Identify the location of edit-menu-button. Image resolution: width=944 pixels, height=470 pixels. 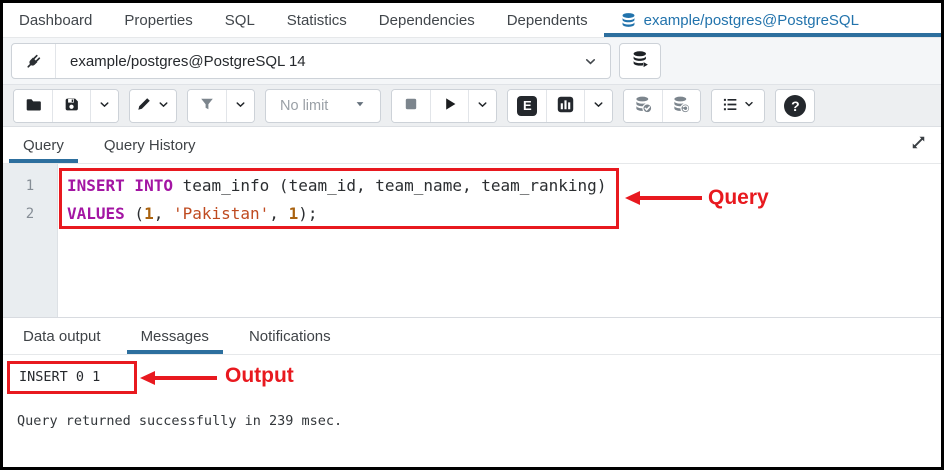
(153, 105).